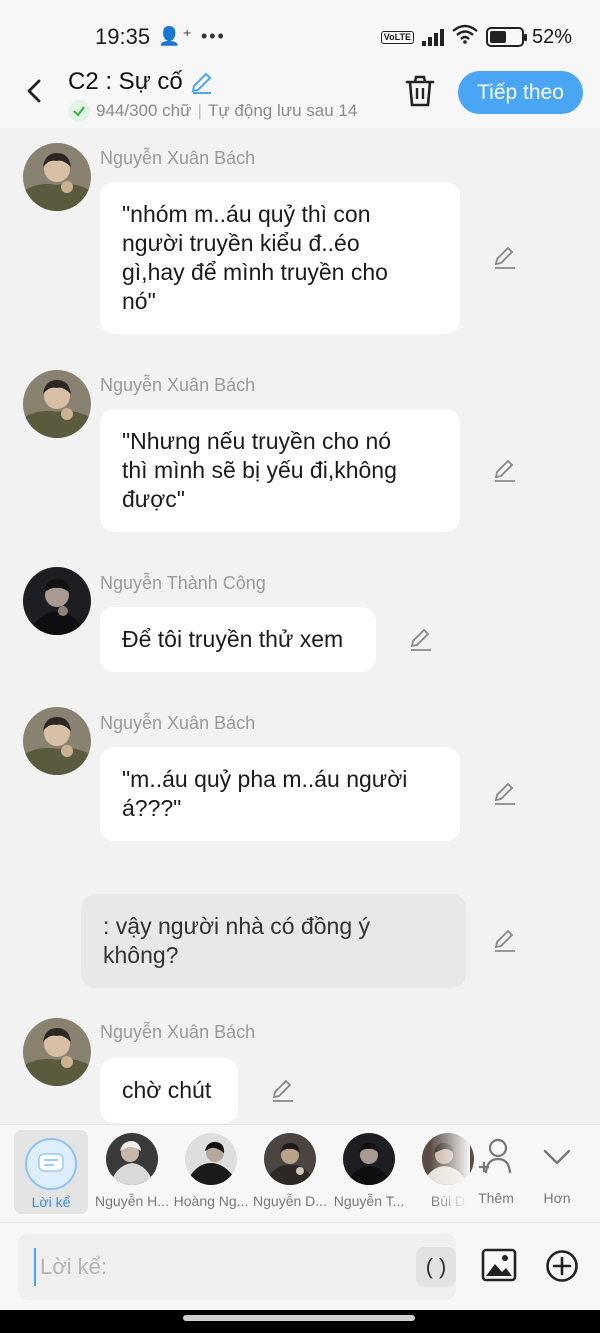  I want to click on back-arrow-icon, so click(35, 91).